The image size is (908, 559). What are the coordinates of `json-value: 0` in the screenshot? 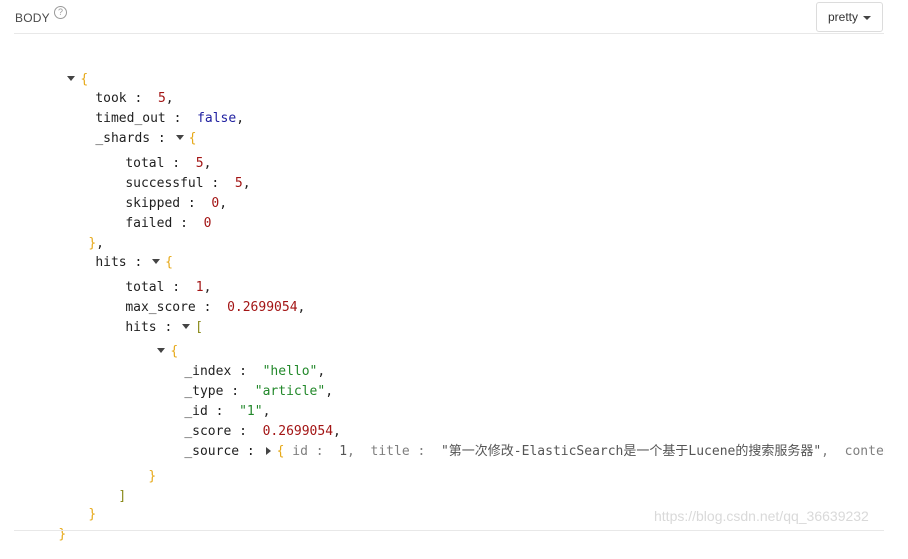 It's located at (207, 223).